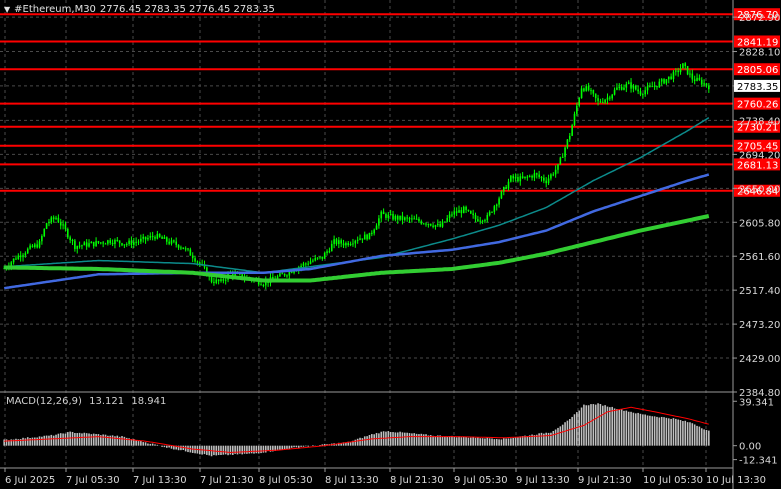  I want to click on time-tick-label: 8 Jul 13:30, so click(352, 480).